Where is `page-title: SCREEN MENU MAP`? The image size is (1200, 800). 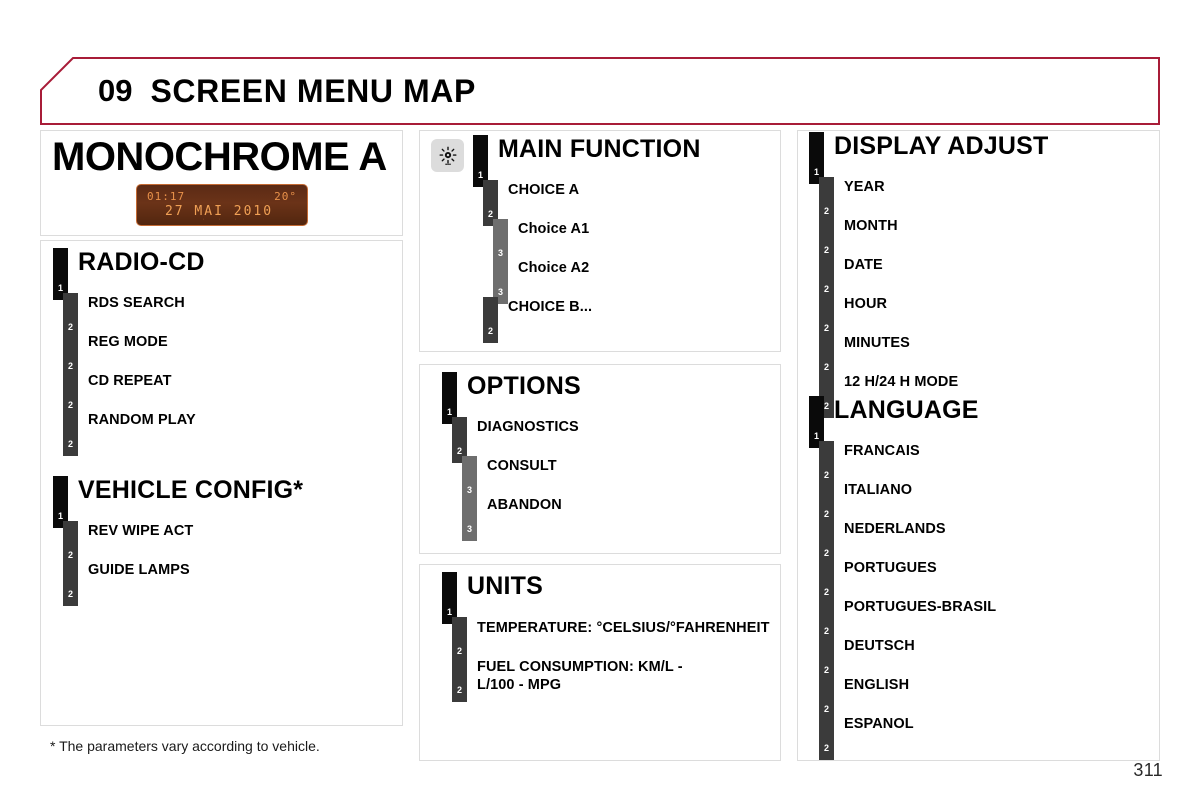
page-title: SCREEN MENU MAP is located at coordinates (313, 90).